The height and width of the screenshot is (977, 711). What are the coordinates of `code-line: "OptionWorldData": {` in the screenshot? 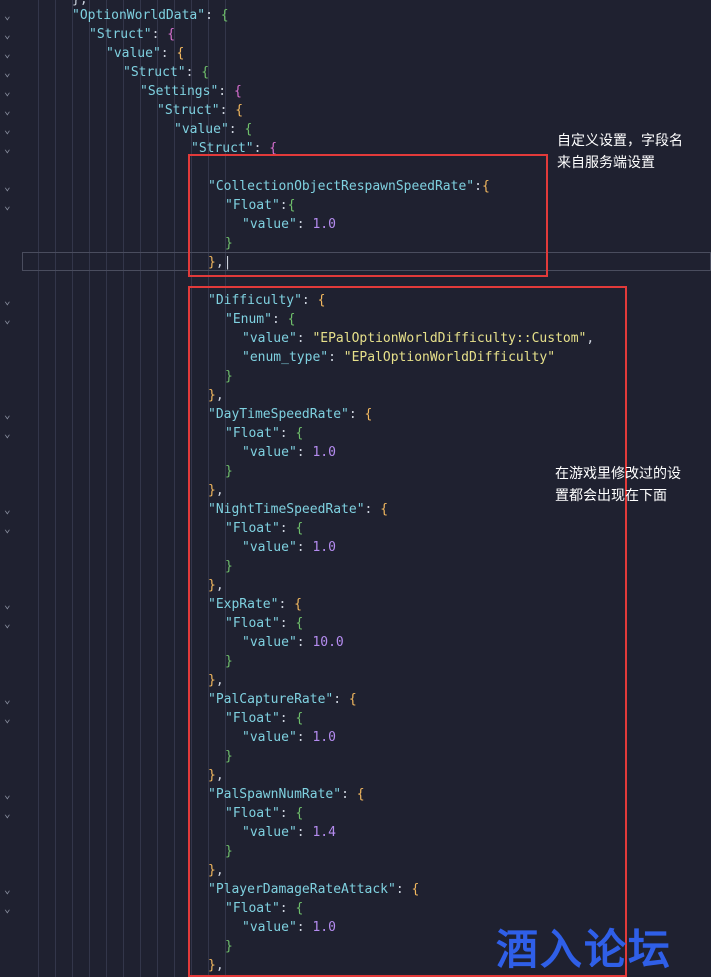 It's located at (150, 15).